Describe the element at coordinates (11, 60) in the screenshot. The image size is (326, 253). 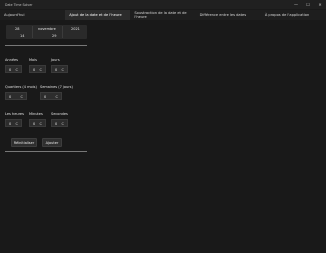
I see `years-label: Années` at that location.